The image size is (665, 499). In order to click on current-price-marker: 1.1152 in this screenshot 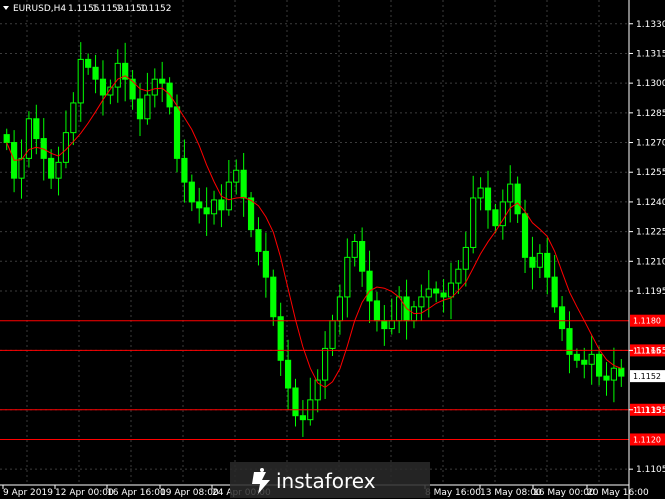, I will do `click(647, 376)`.